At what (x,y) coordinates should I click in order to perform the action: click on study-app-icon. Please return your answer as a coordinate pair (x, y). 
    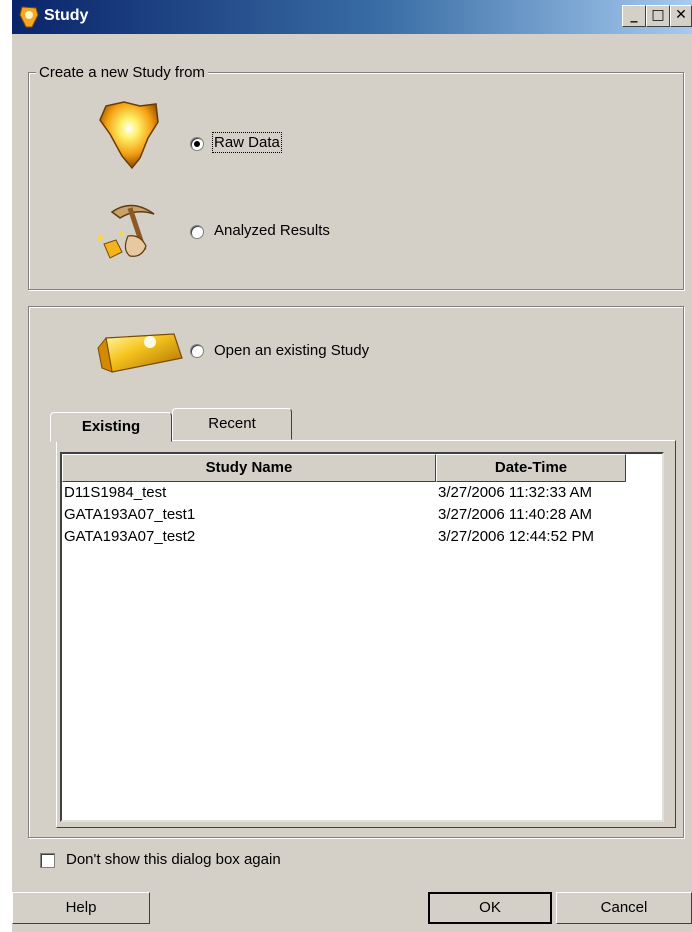
    Looking at the image, I should click on (29, 17).